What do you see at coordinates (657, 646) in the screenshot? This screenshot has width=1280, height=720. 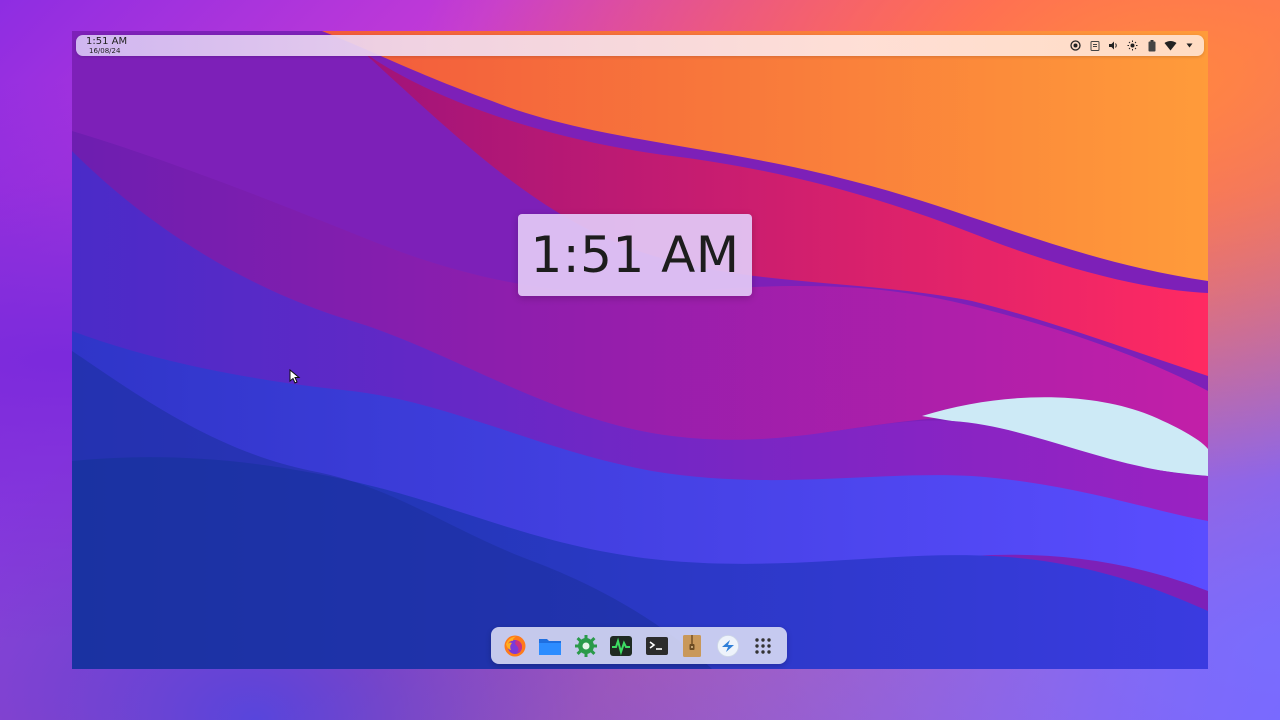 I see `terminal-icon` at bounding box center [657, 646].